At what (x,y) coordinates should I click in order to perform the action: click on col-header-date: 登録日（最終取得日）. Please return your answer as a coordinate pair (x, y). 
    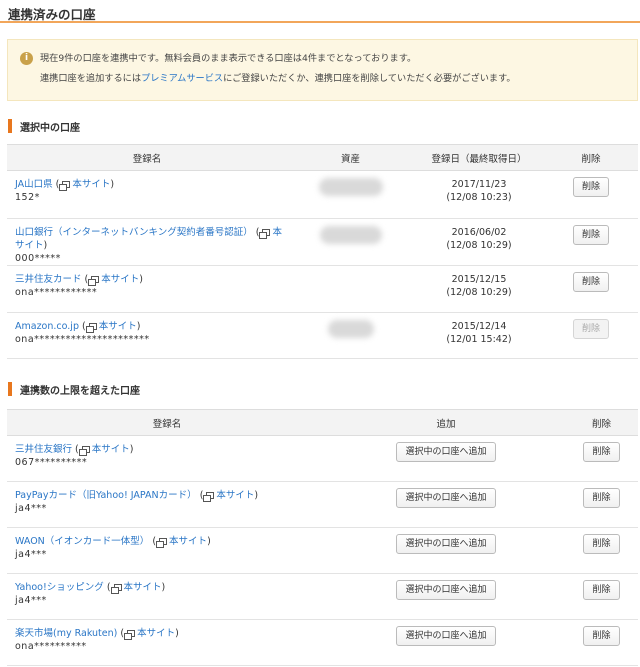
    Looking at the image, I should click on (479, 157).